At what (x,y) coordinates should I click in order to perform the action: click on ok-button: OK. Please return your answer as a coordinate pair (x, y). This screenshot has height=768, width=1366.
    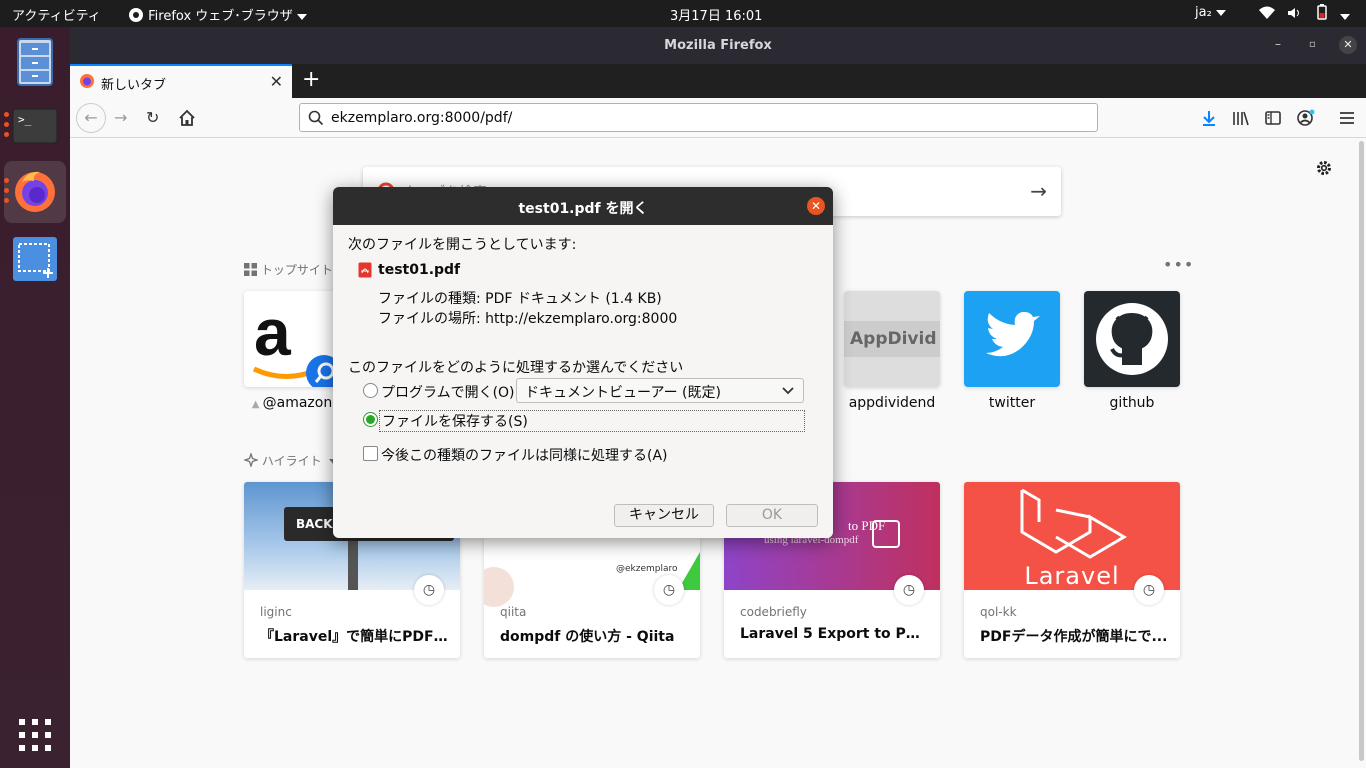
    Looking at the image, I should click on (772, 515).